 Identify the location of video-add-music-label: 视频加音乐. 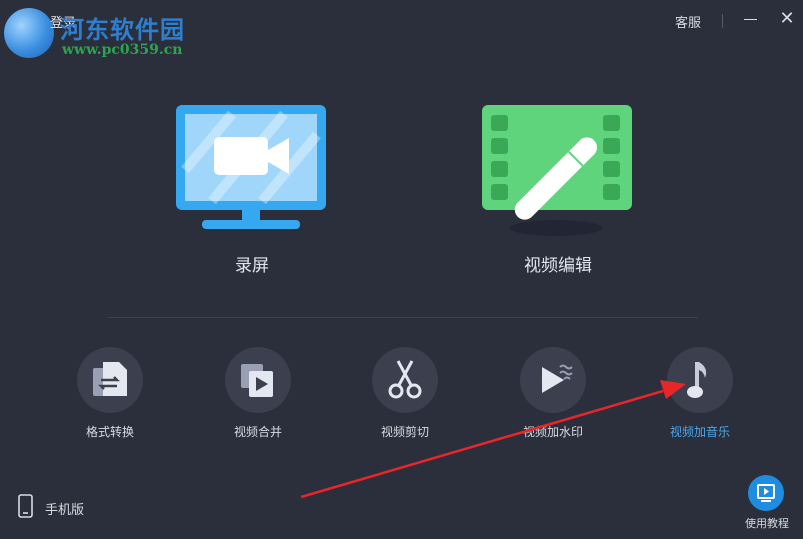
(699, 432).